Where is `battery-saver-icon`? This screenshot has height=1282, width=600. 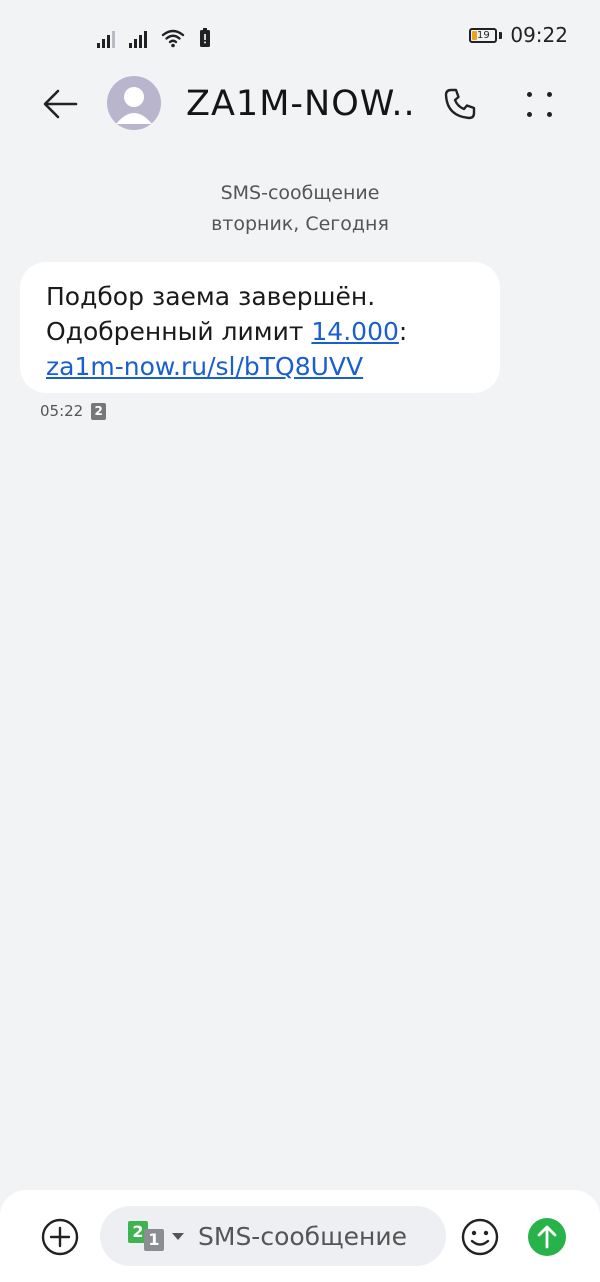 battery-saver-icon is located at coordinates (205, 37).